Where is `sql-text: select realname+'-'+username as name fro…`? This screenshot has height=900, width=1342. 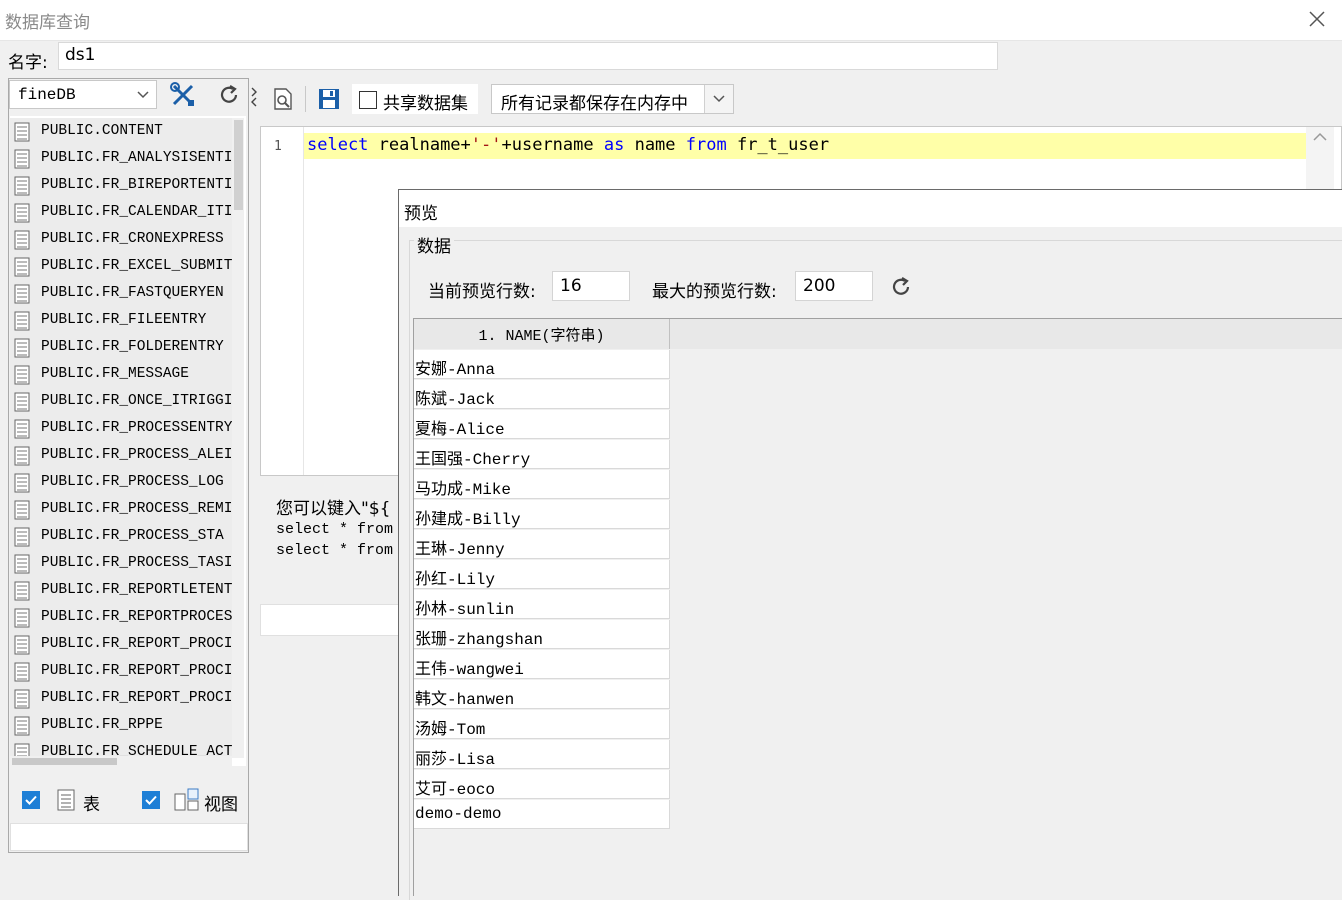 sql-text: select realname+'-'+username as name fro… is located at coordinates (568, 145).